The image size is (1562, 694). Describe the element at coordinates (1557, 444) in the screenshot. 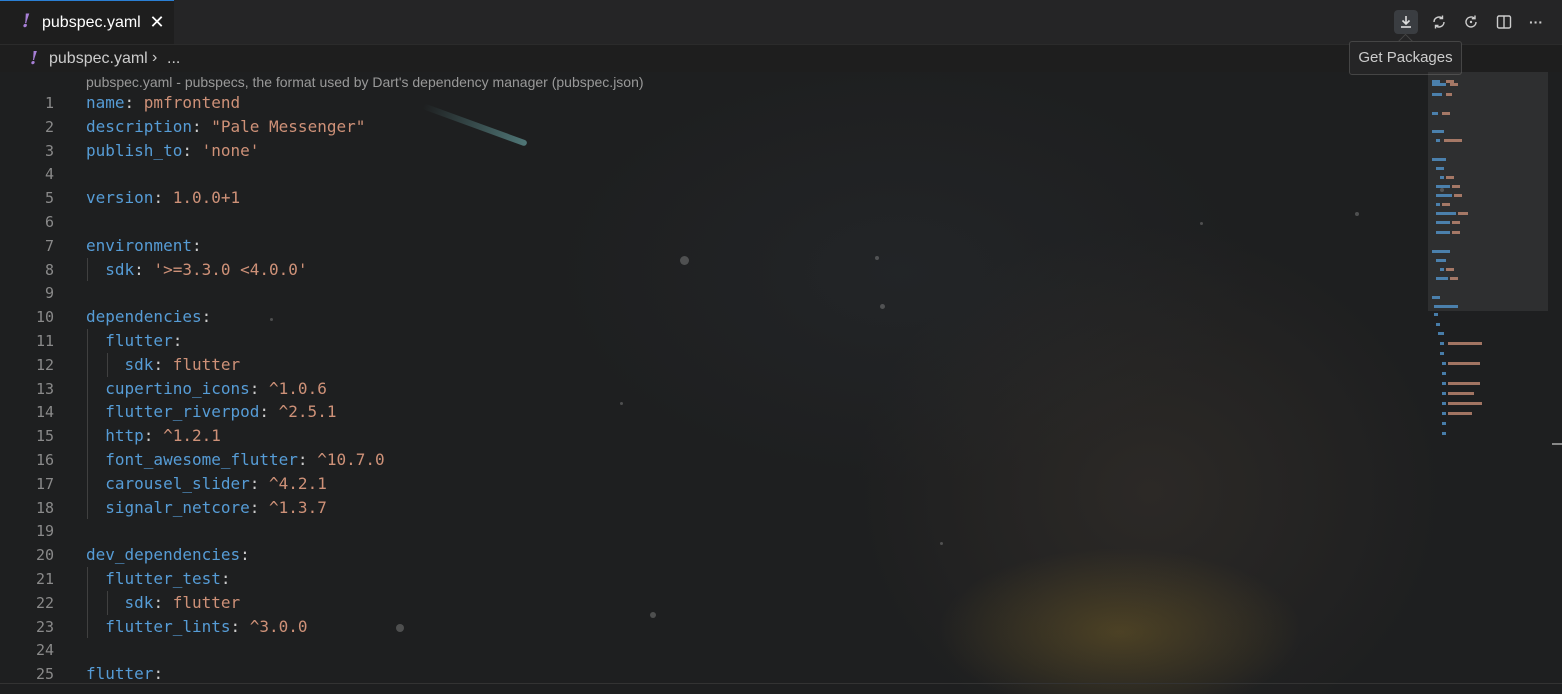

I see `scrollbar-marker` at that location.